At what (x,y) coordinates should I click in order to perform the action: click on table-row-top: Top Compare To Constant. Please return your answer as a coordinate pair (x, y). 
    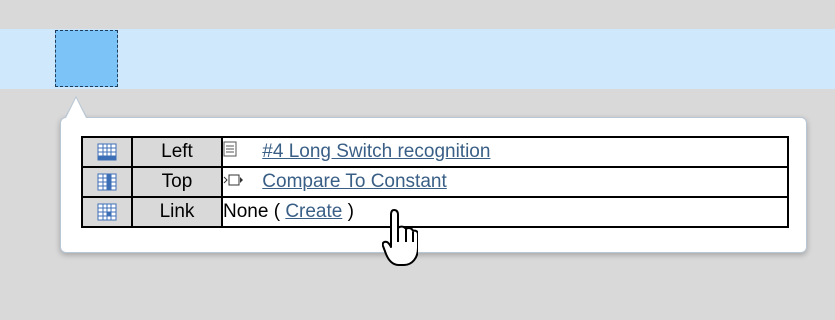
    Looking at the image, I should click on (435, 182).